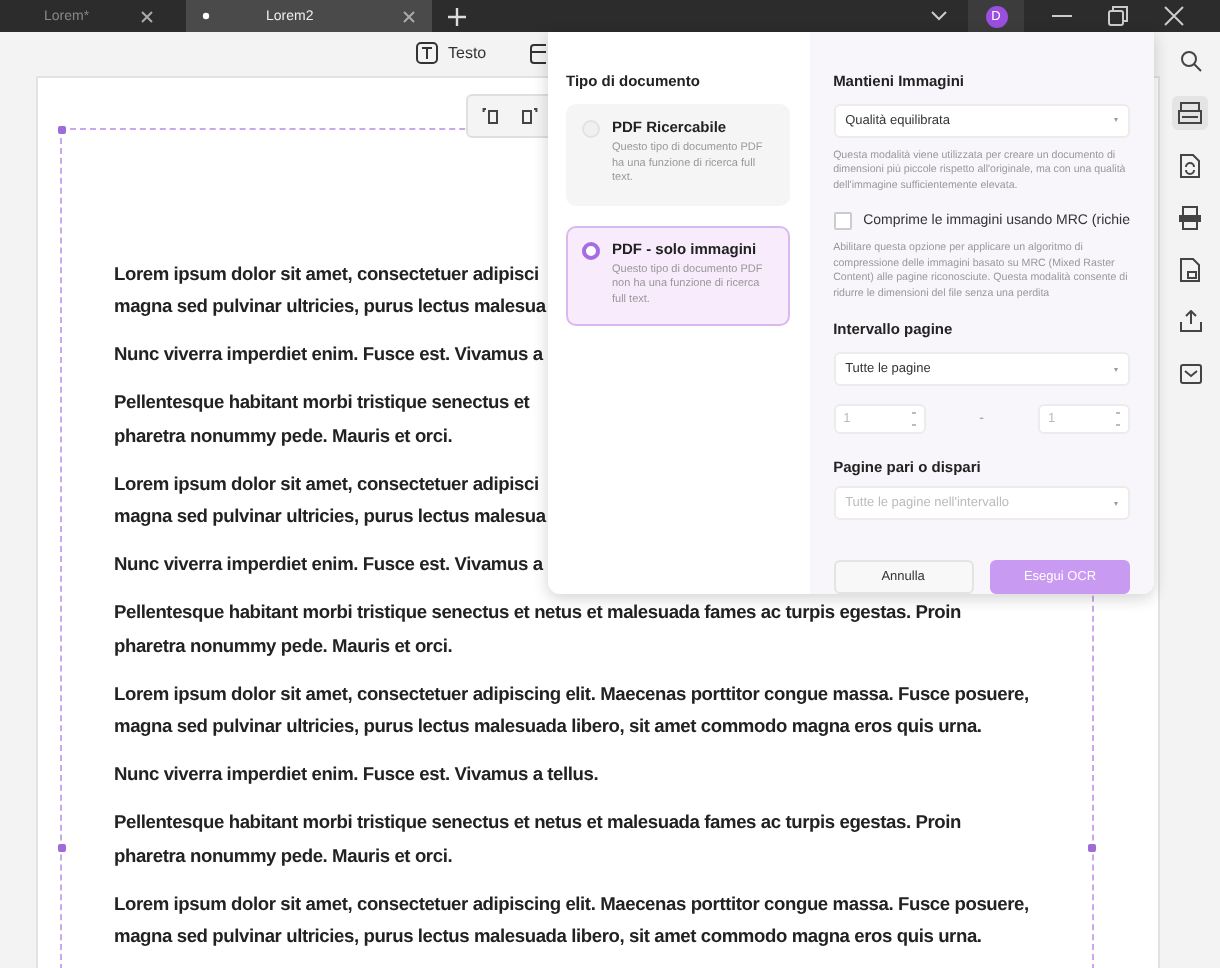 The image size is (1220, 968). What do you see at coordinates (356, 775) in the screenshot?
I see `paragraph: Nunc viverra imperdiet enim. Fusce est. Vivamus a tellus.` at bounding box center [356, 775].